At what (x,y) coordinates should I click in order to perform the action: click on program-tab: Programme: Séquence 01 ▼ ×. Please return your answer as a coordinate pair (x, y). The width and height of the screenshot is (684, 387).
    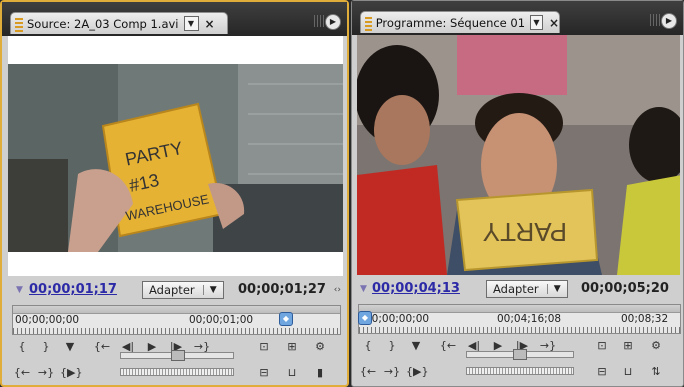
    Looking at the image, I should click on (460, 22).